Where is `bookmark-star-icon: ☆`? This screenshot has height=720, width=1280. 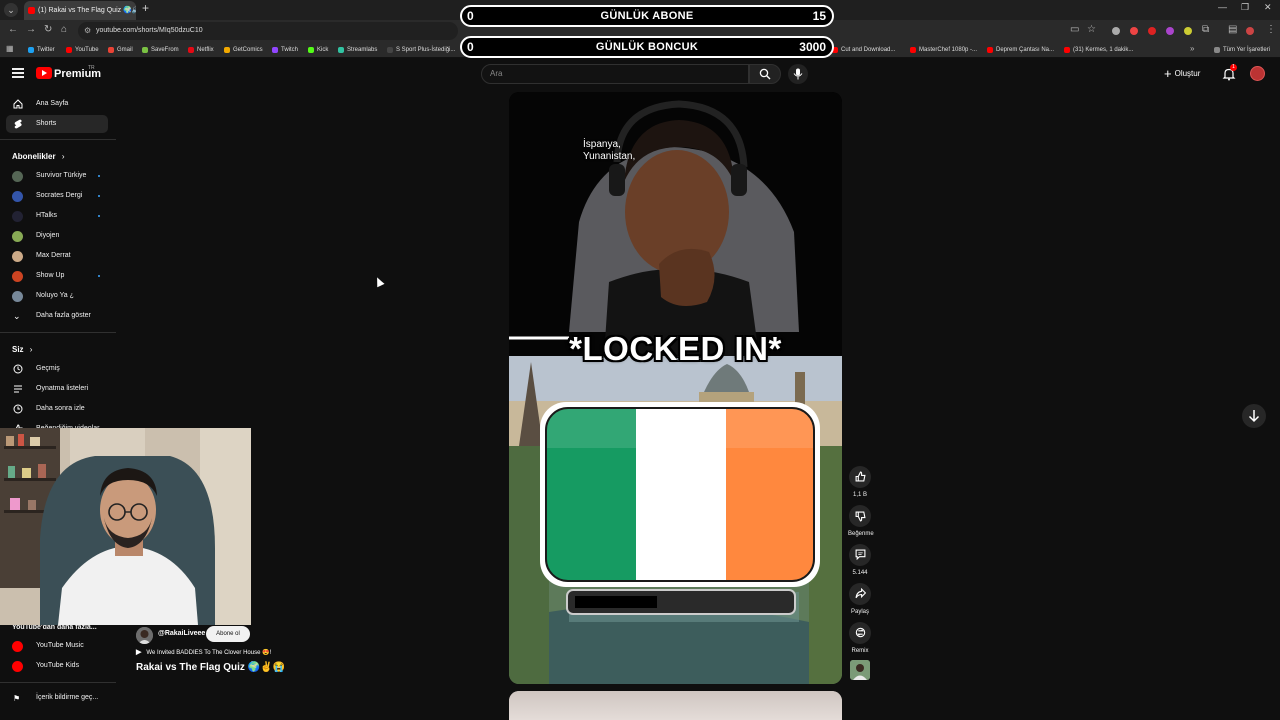 bookmark-star-icon: ☆ is located at coordinates (1091, 29).